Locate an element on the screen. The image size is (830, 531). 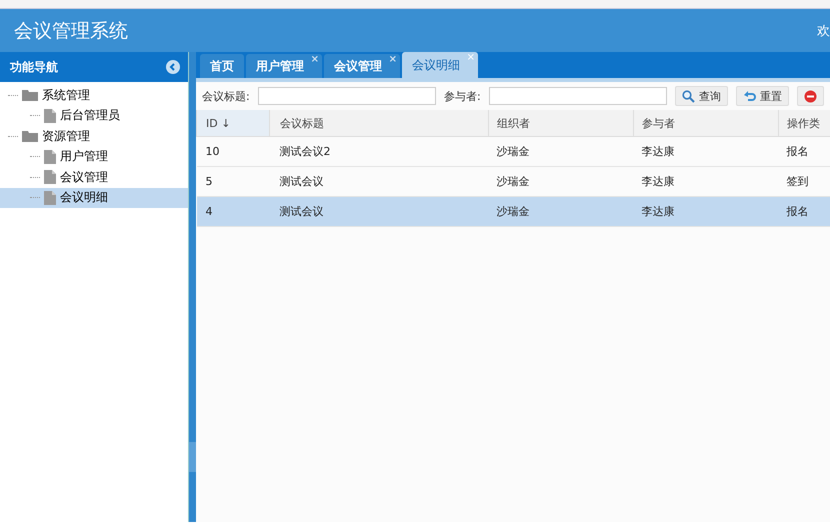
tab: 会议明细 × is located at coordinates (440, 65).